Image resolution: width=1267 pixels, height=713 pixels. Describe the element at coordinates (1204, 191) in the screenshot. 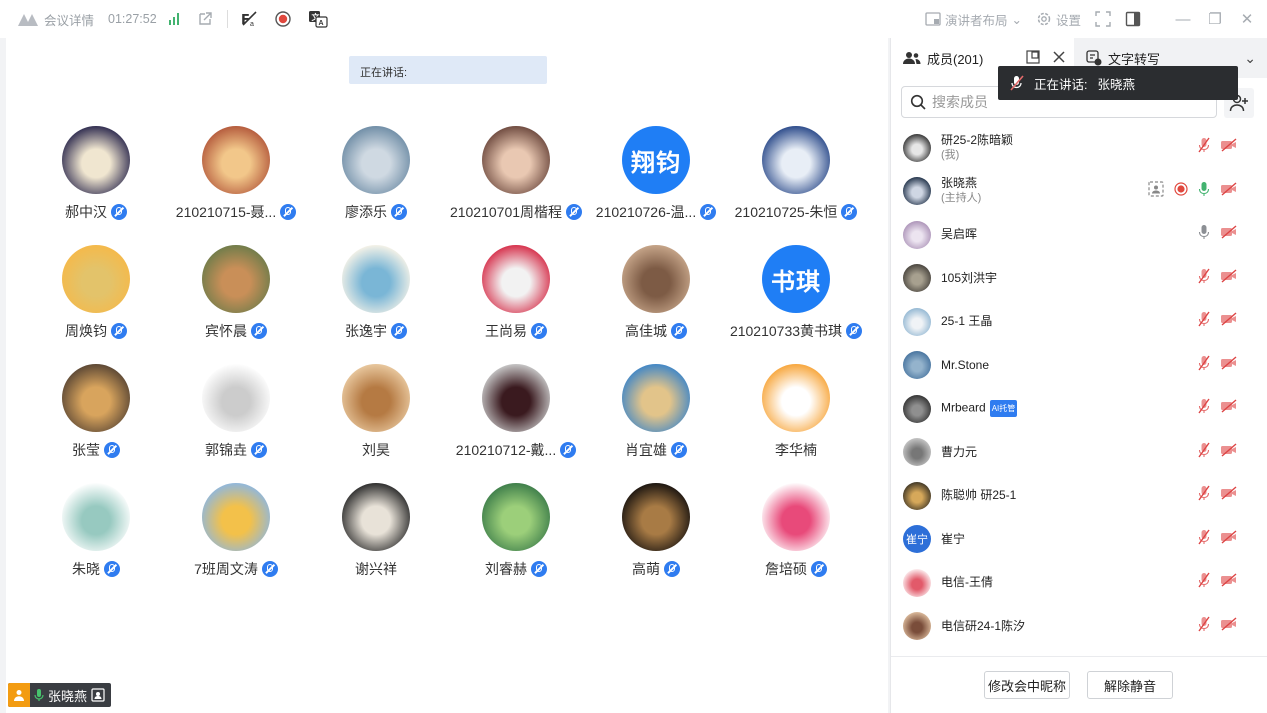

I see `mic-on-icon` at that location.